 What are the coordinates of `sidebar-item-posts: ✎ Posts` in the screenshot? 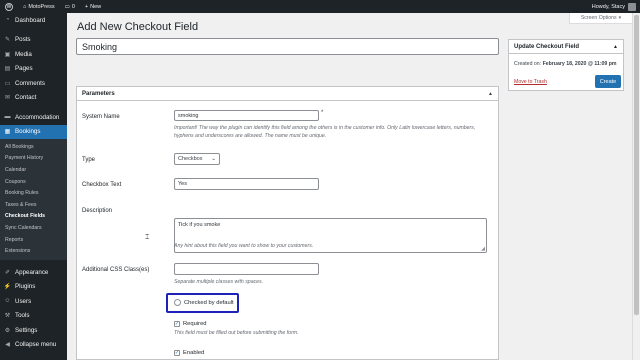 It's located at (33, 40).